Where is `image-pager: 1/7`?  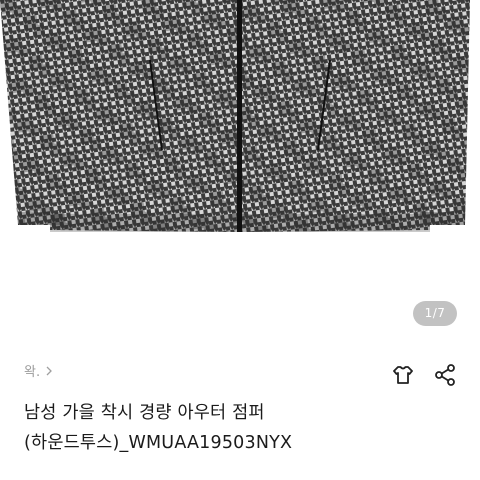
image-pager: 1/7 is located at coordinates (435, 313).